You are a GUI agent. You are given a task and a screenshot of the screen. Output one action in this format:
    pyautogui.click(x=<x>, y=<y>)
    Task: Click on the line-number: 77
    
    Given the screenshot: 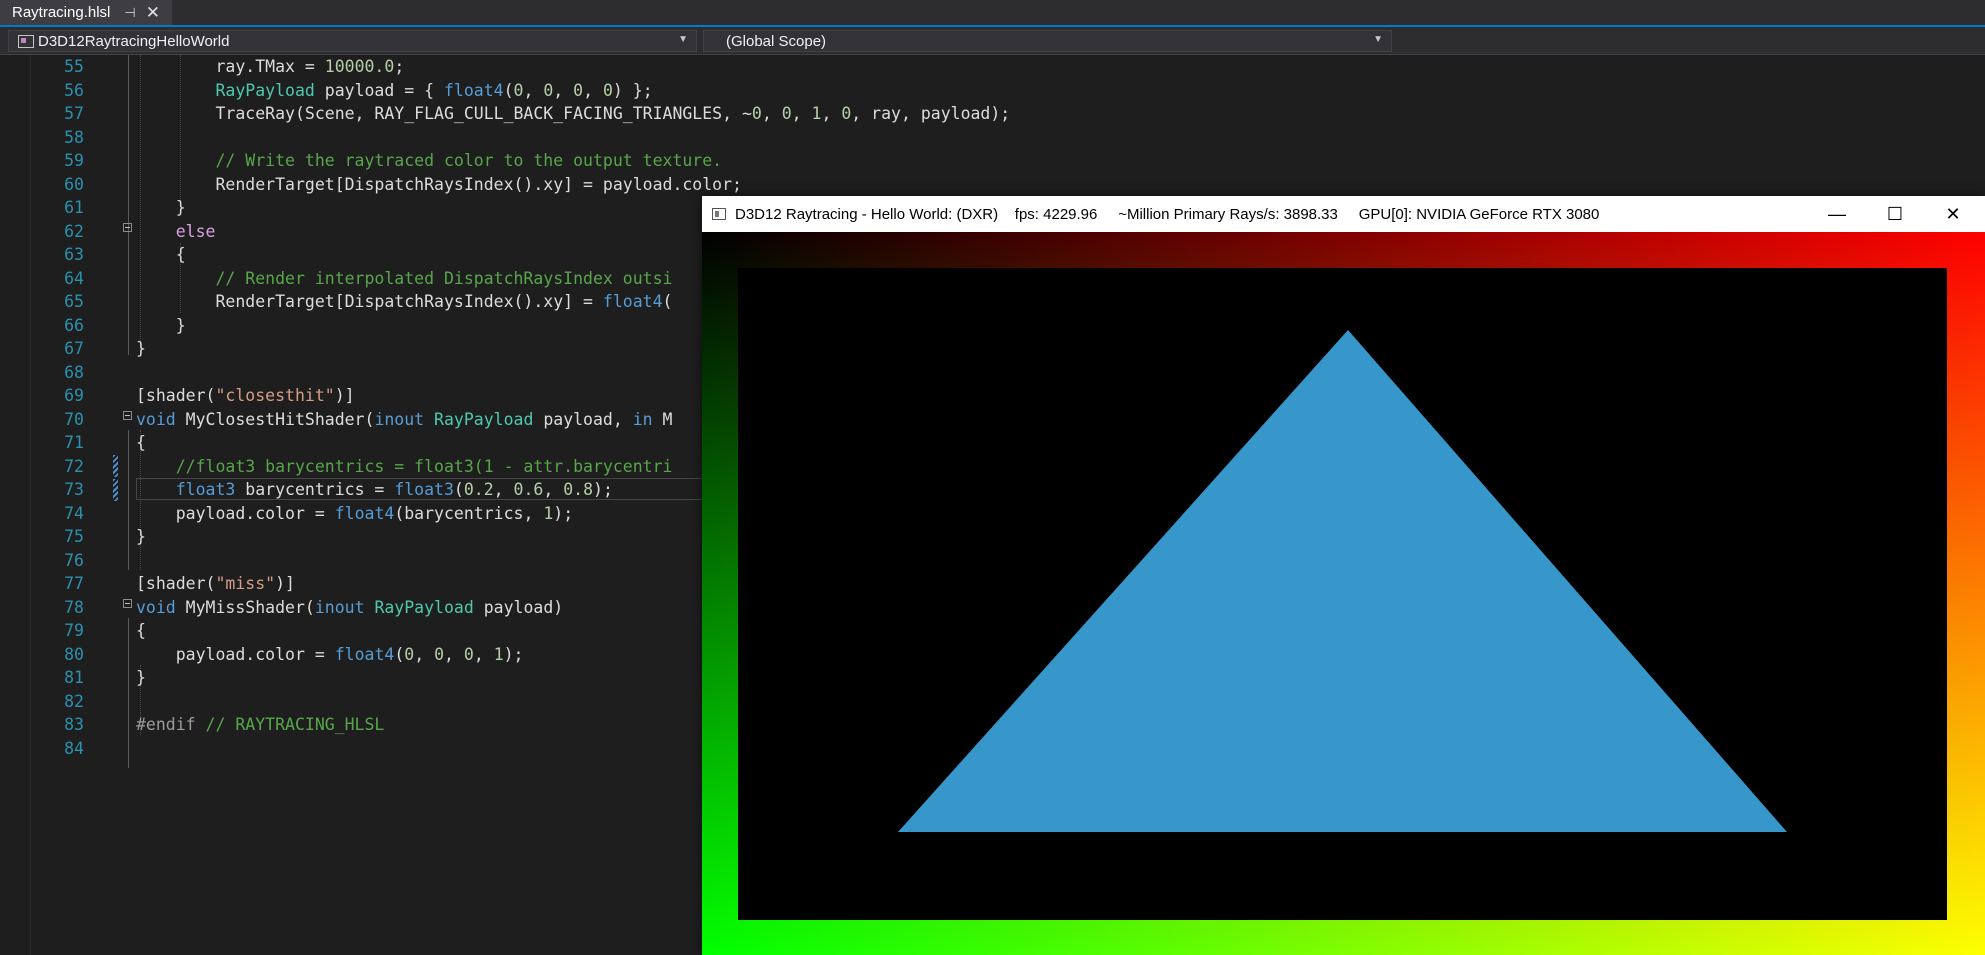 What is the action you would take?
    pyautogui.click(x=74, y=583)
    